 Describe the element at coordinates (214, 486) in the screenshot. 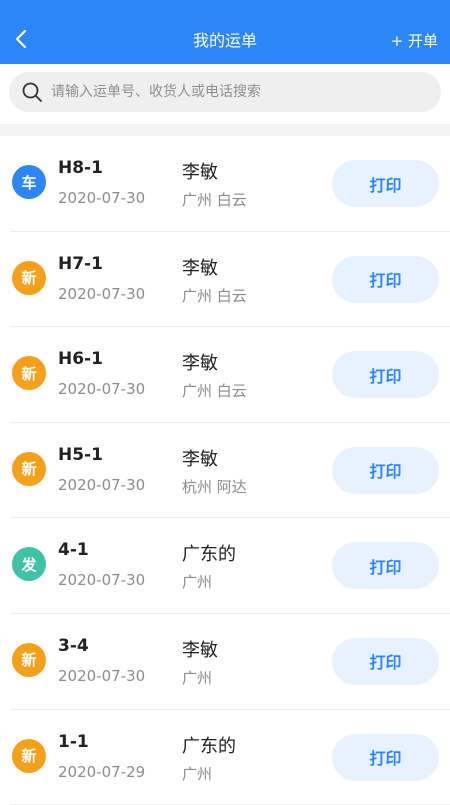

I see `receiver-location: 杭州 阿达` at that location.